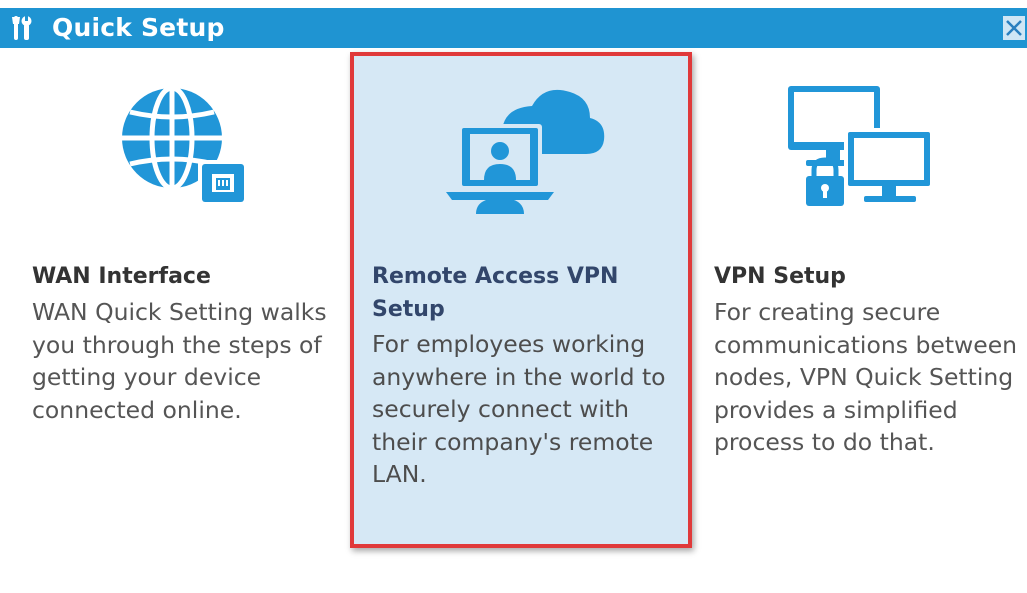 This screenshot has width=1027, height=593. What do you see at coordinates (513, 28) in the screenshot?
I see `title-bar: Quick Setup` at bounding box center [513, 28].